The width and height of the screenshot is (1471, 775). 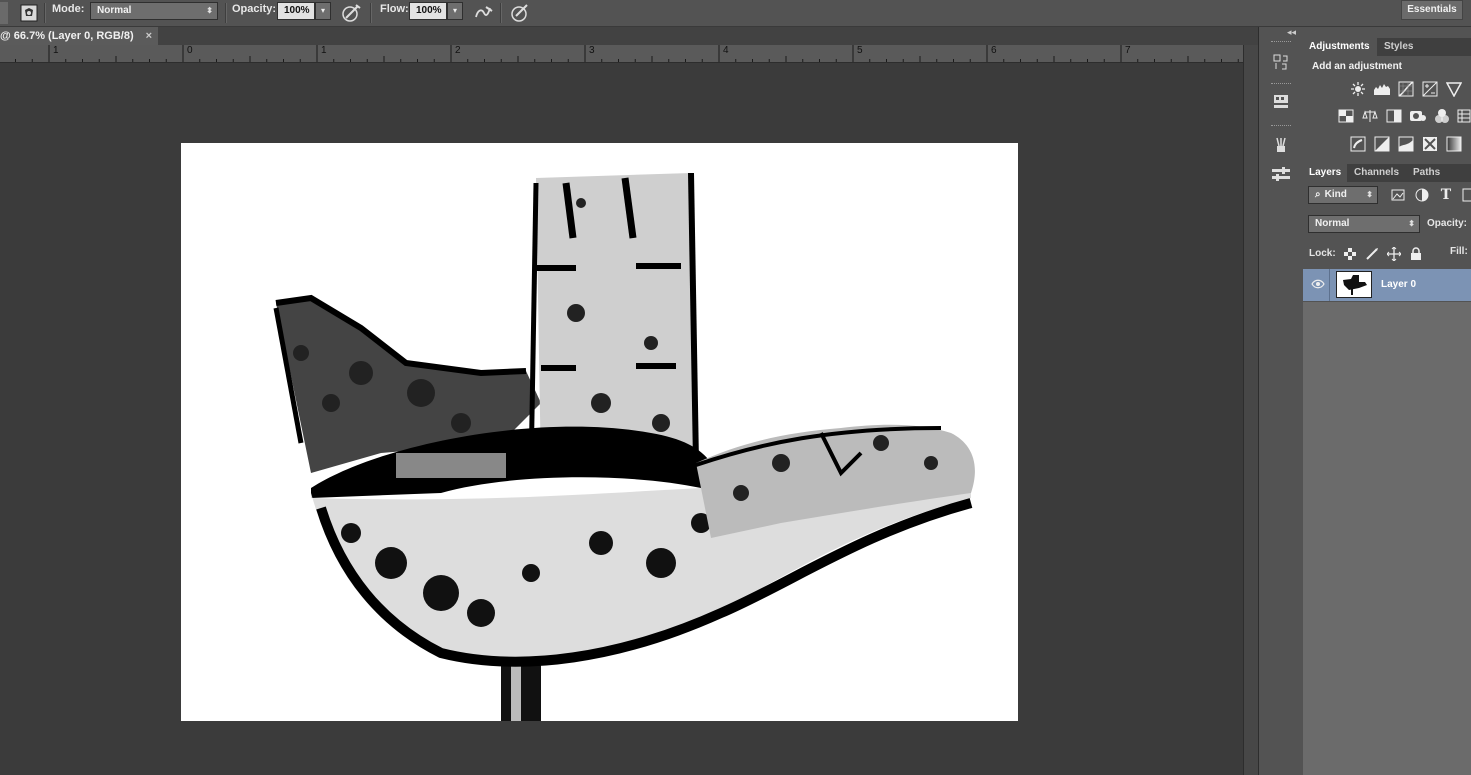 What do you see at coordinates (254, 9) in the screenshot?
I see `opacity-label: Opacity:` at bounding box center [254, 9].